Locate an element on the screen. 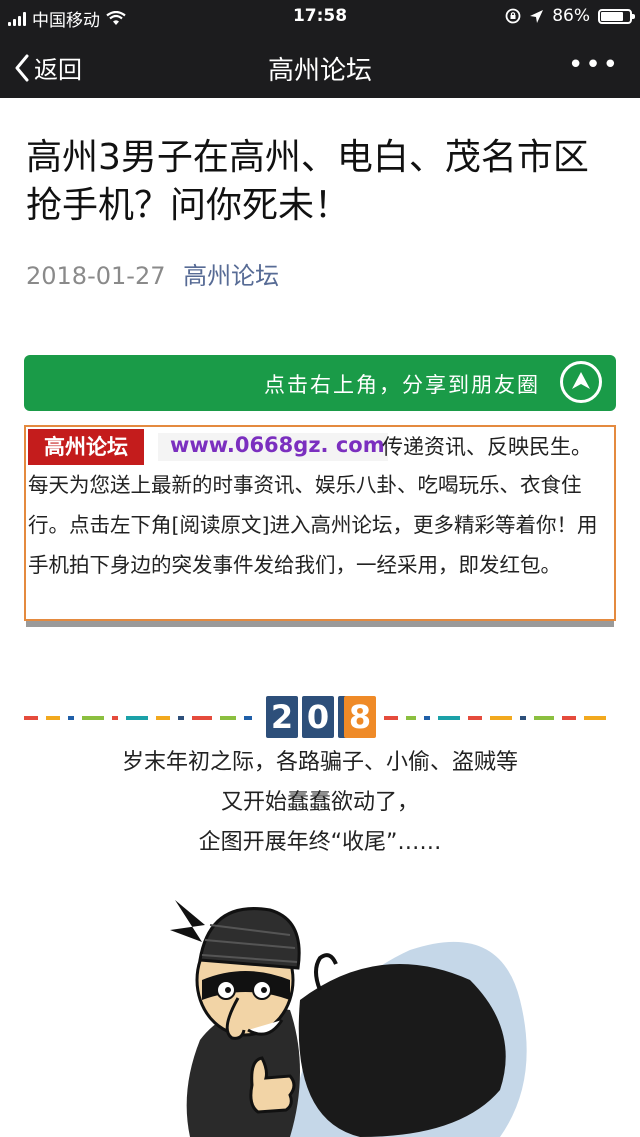 The height and width of the screenshot is (1137, 640). battery-icon is located at coordinates (616, 16).